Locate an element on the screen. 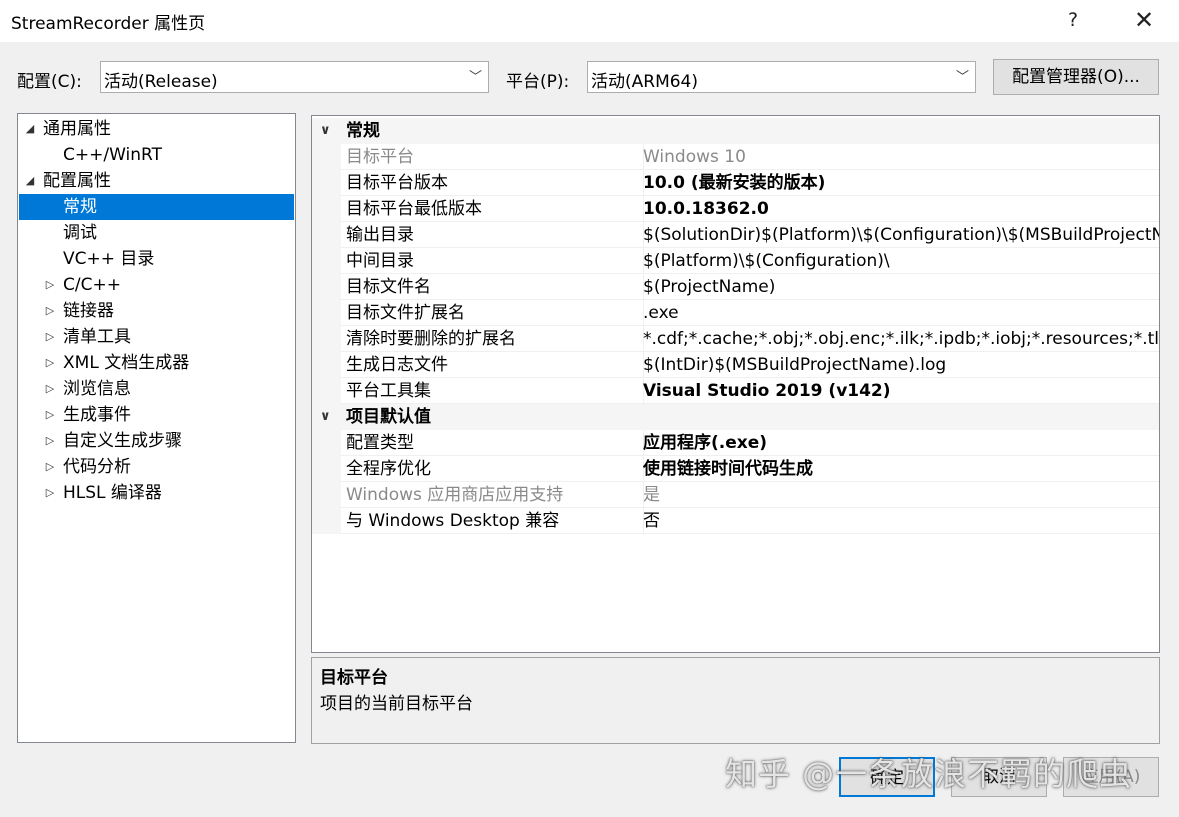 Image resolution: width=1179 pixels, height=817 pixels. tree-item: ▷ 生成事件 is located at coordinates (156, 415).